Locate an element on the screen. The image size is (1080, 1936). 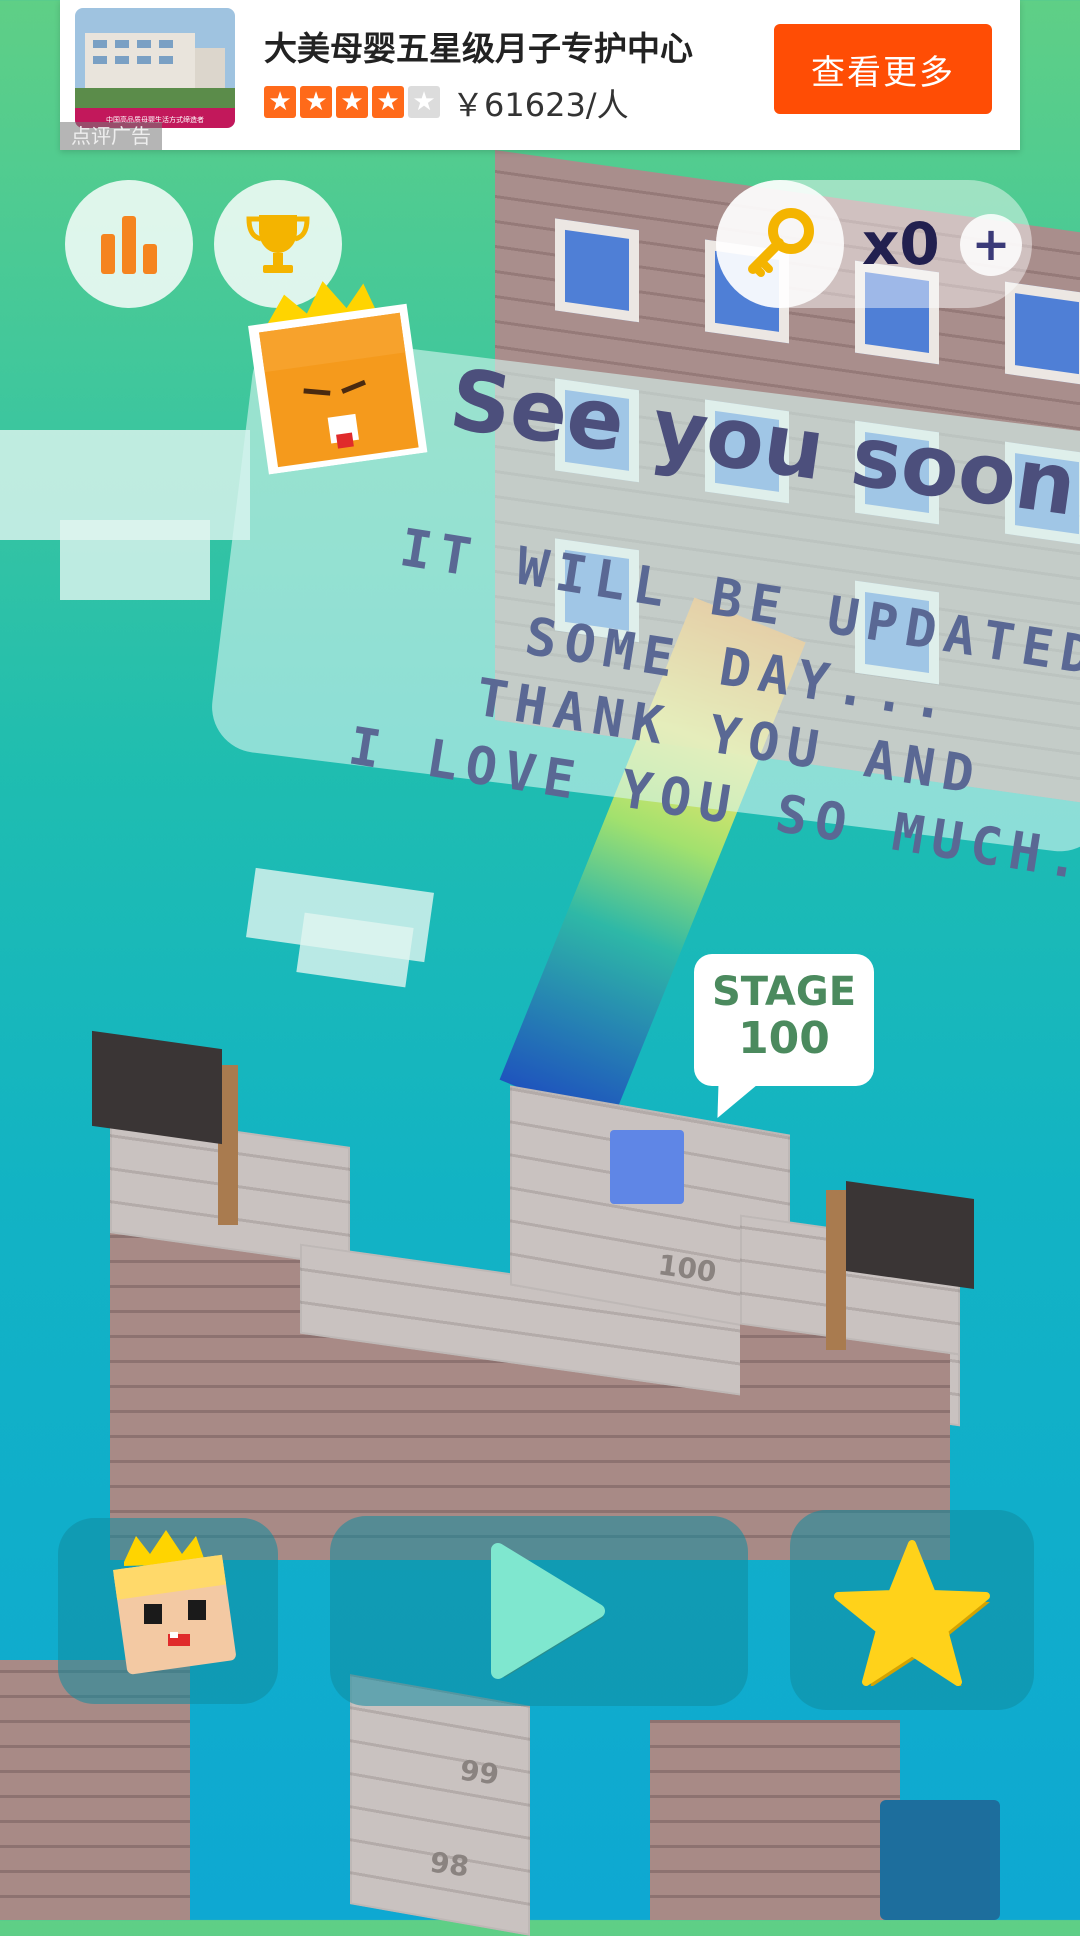
ad-rating: ★ ★ ★ ★ ★ is located at coordinates (352, 102).